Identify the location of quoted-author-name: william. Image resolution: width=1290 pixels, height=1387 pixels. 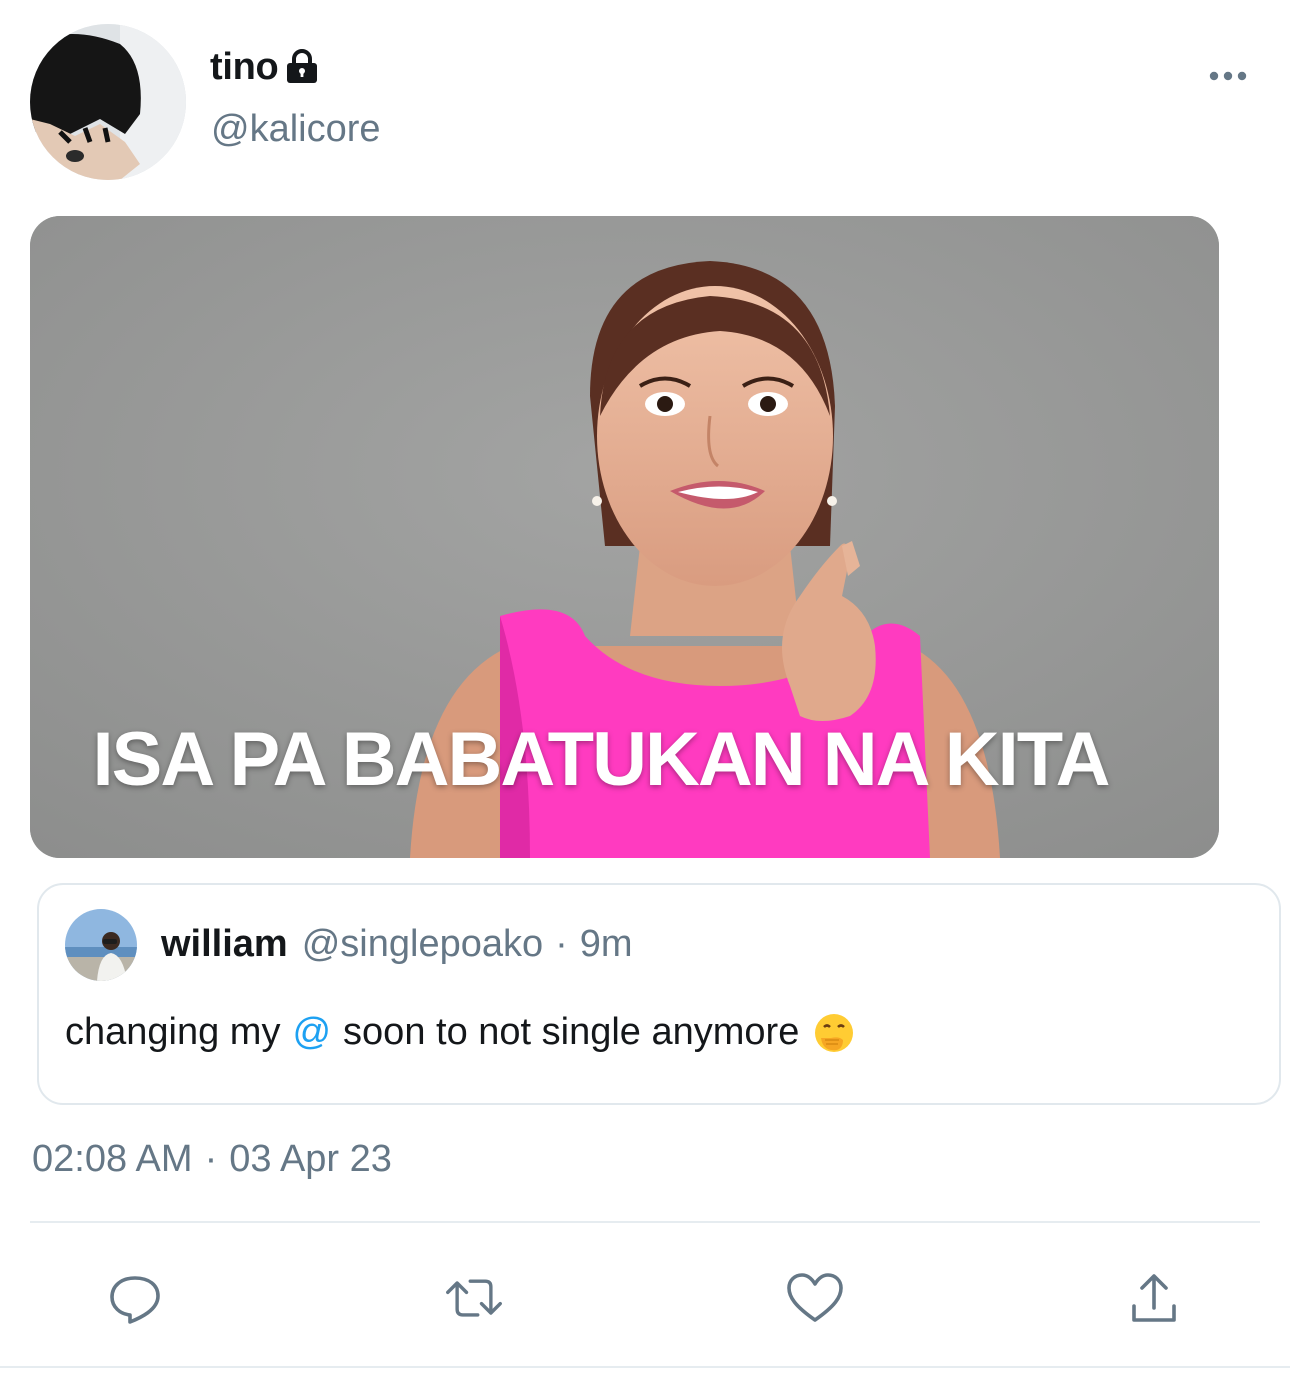
(224, 944).